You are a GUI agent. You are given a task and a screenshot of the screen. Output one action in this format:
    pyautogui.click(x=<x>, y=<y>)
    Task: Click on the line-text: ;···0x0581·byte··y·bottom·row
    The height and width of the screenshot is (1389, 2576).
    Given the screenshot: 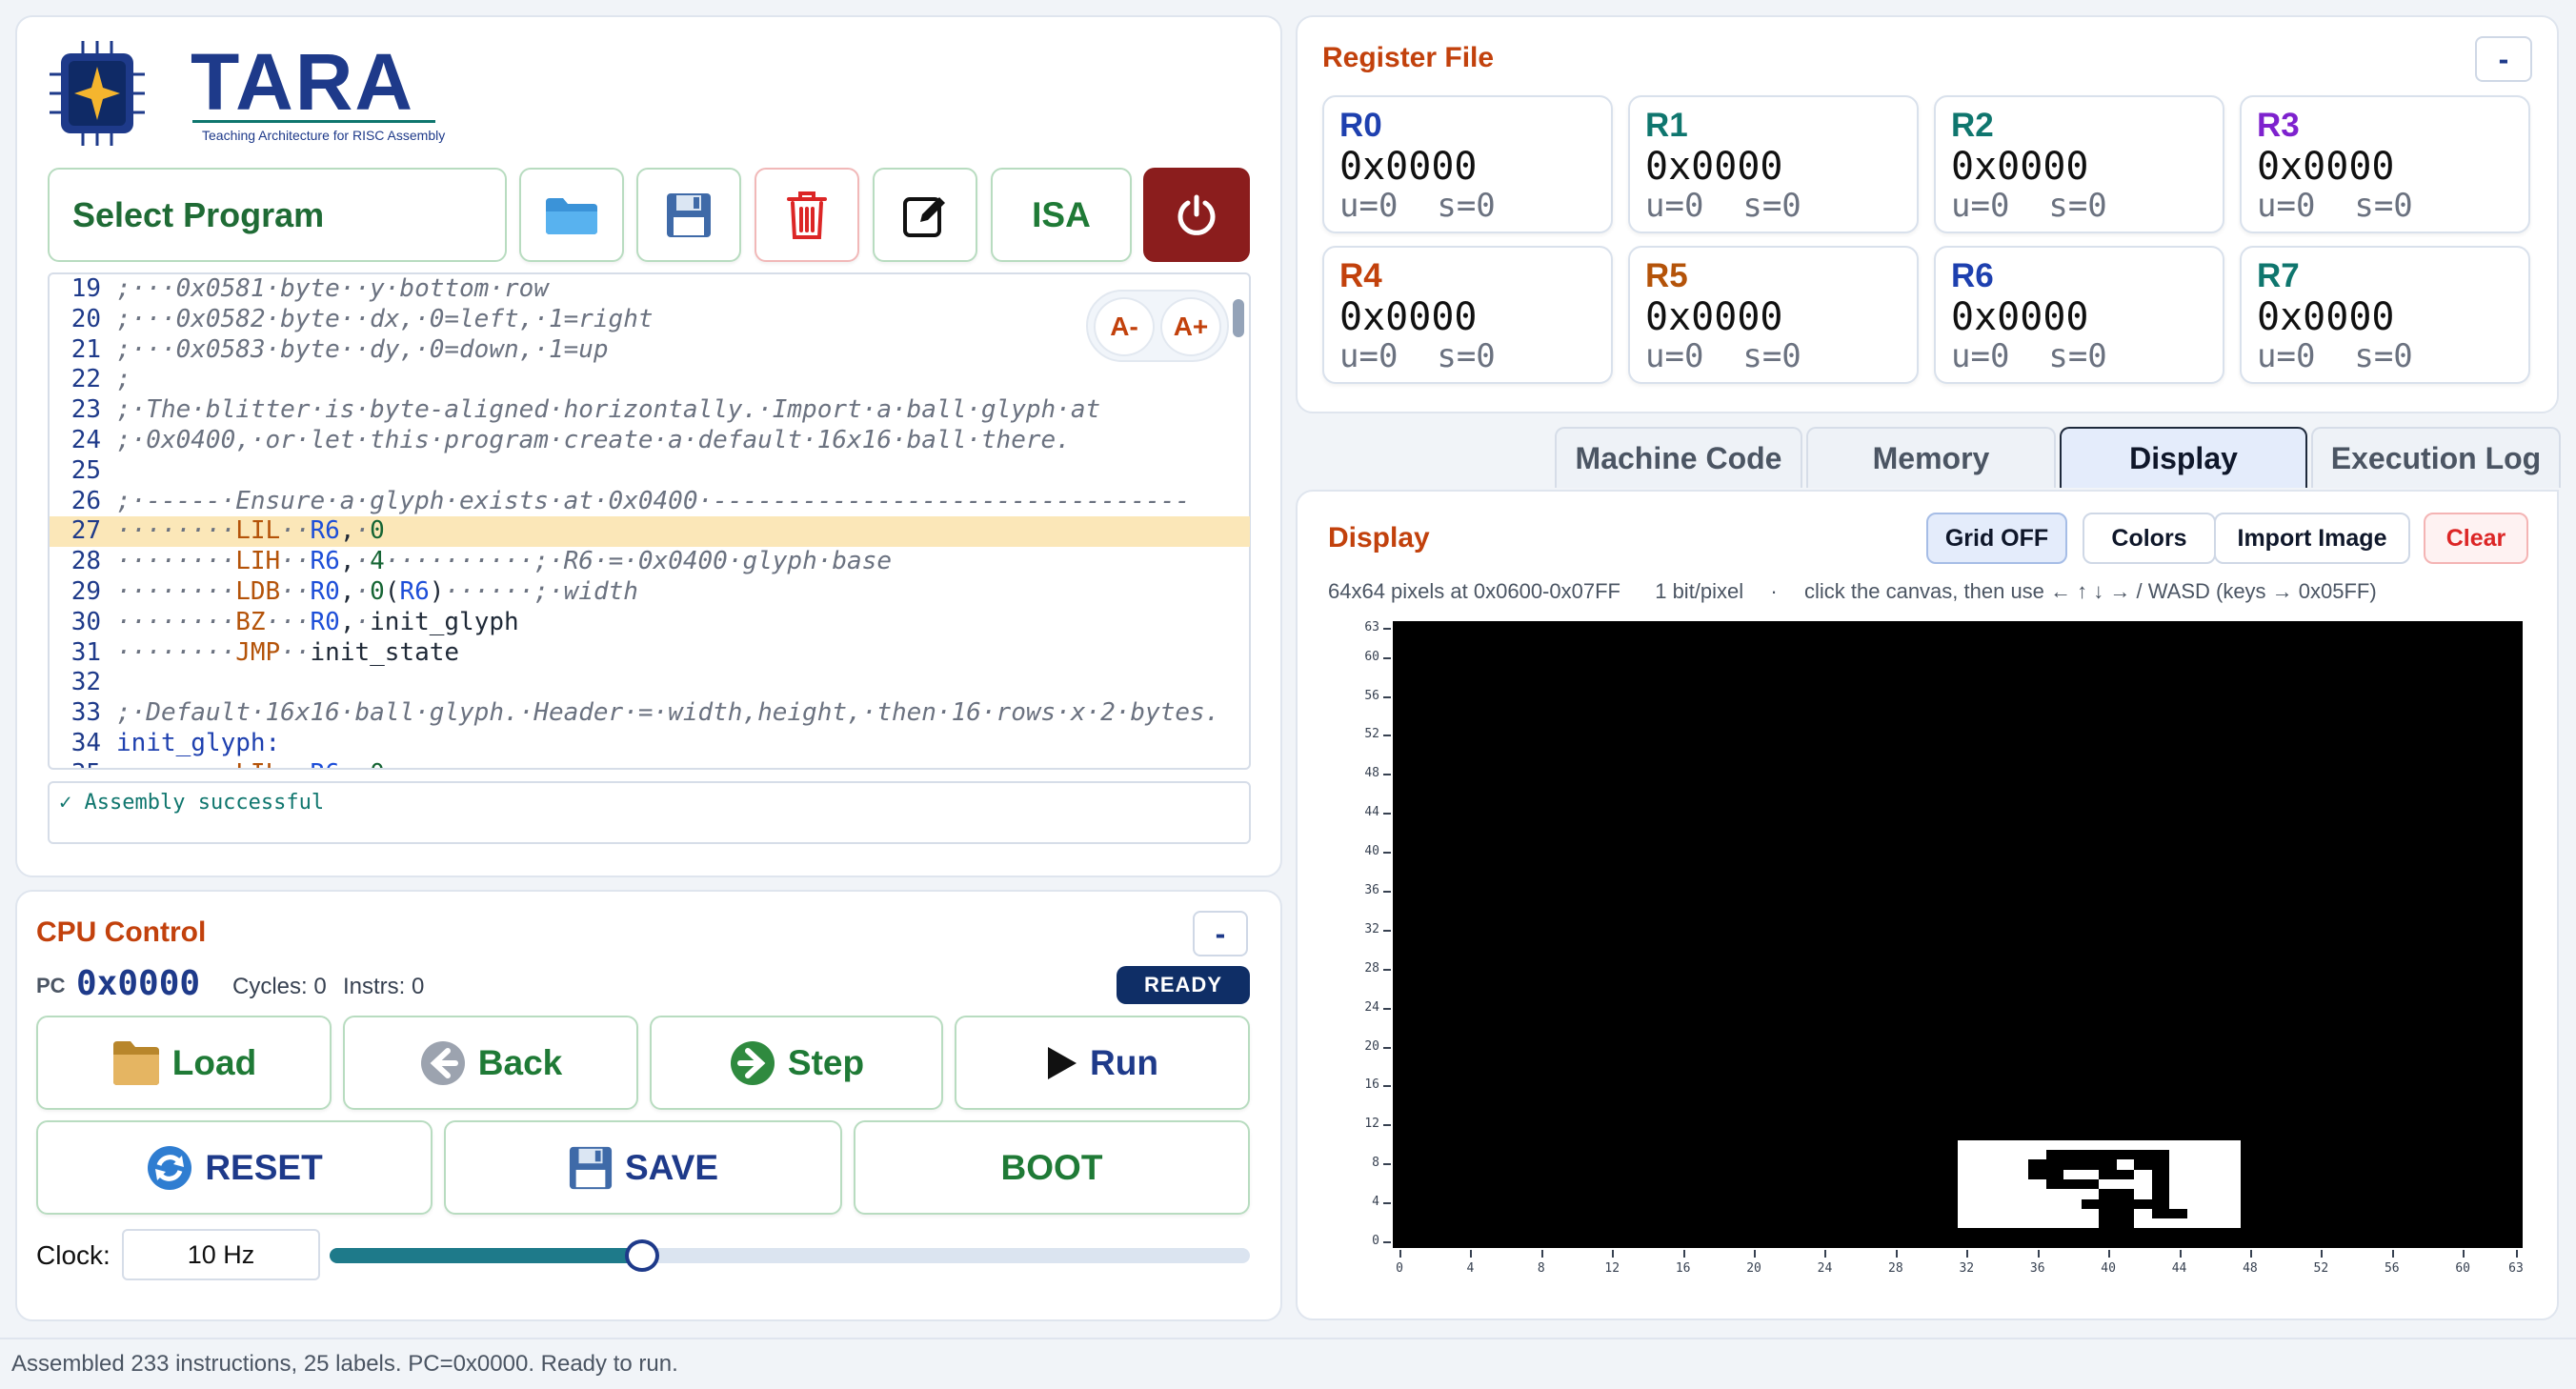 What is the action you would take?
    pyautogui.click(x=332, y=288)
    